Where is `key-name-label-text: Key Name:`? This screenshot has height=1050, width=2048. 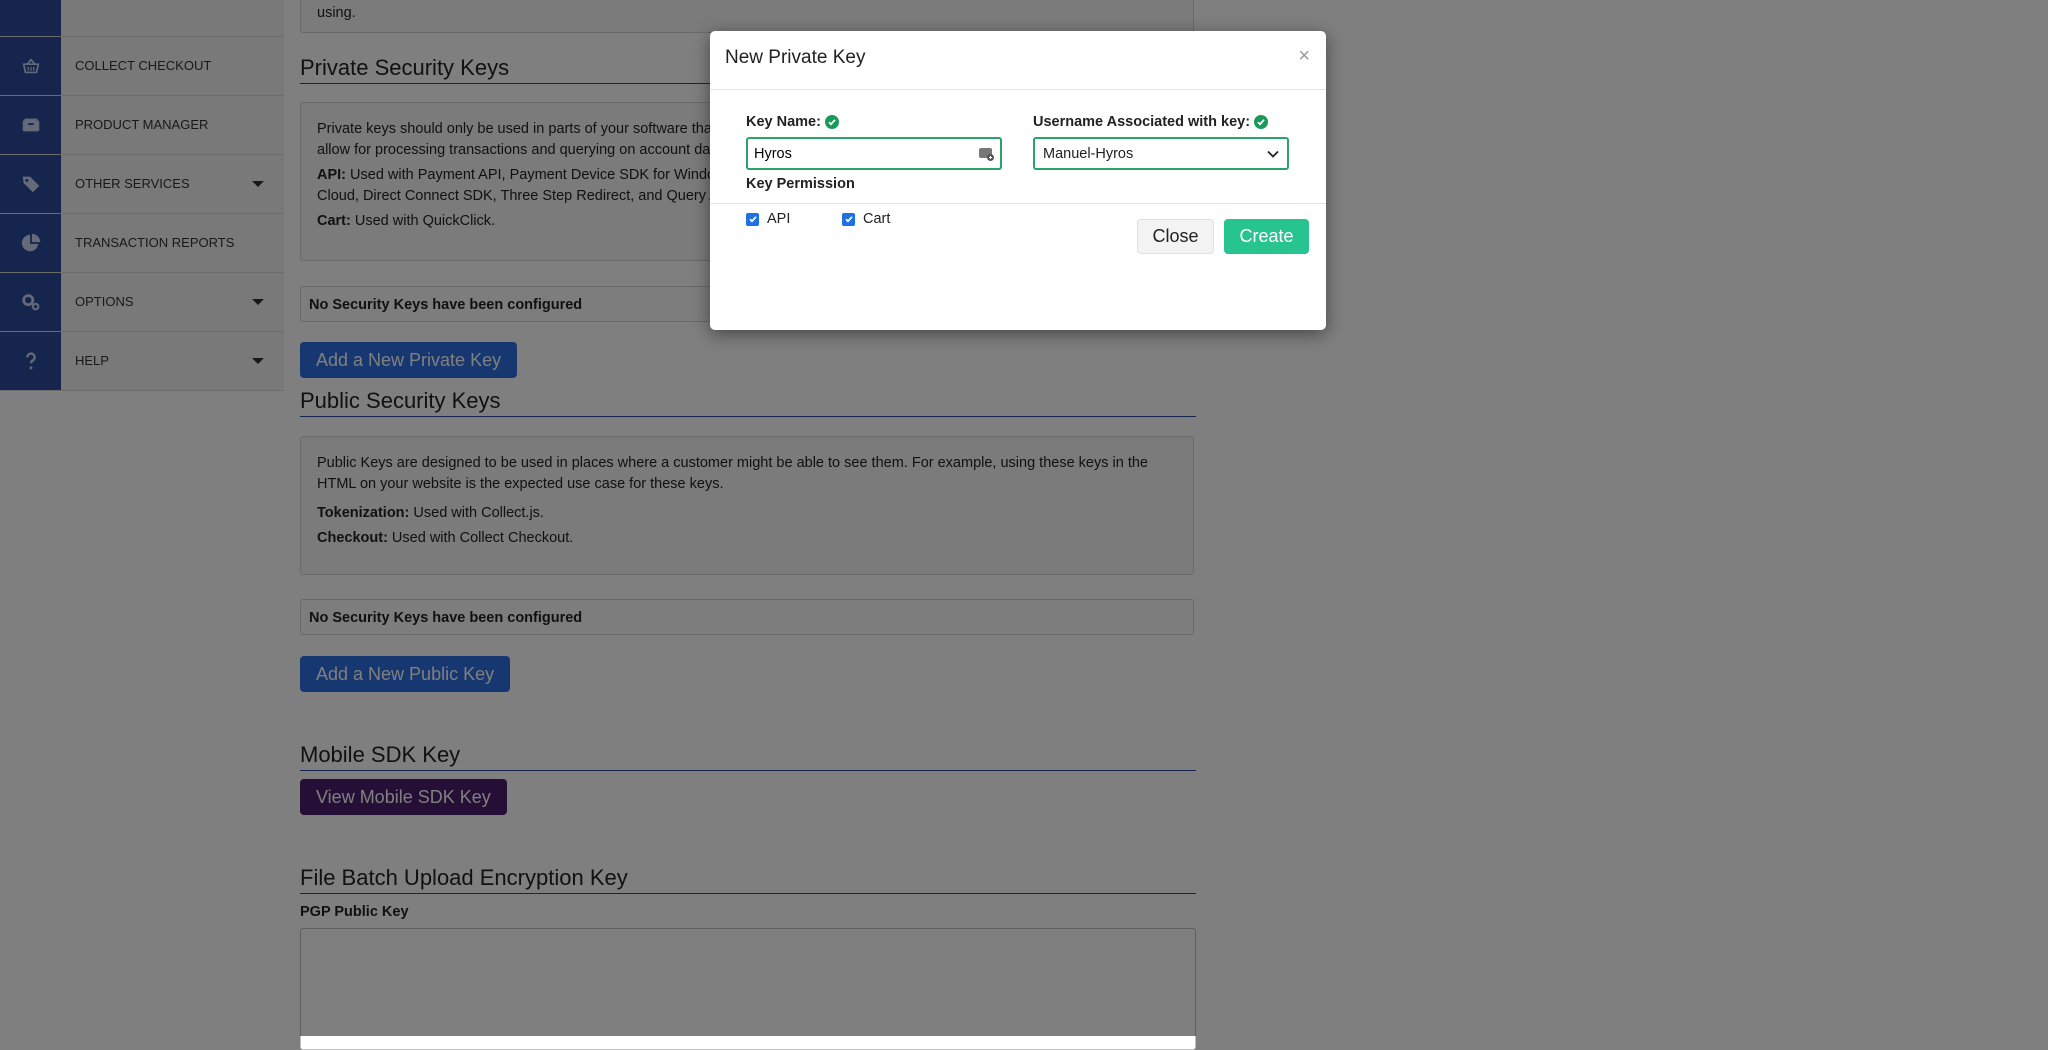
key-name-label-text: Key Name: is located at coordinates (783, 122).